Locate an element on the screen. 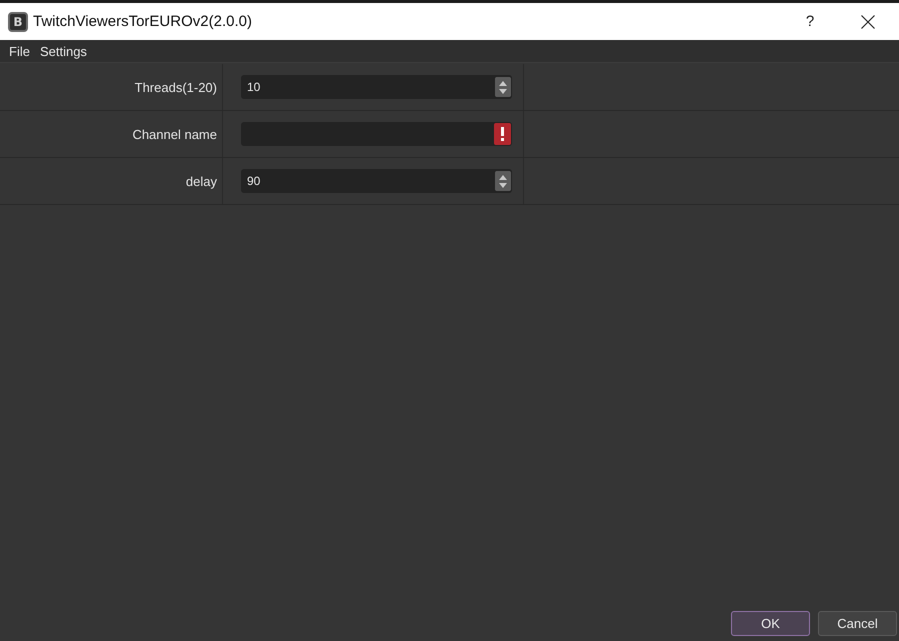 This screenshot has height=641, width=899. close-icon is located at coordinates (868, 21).